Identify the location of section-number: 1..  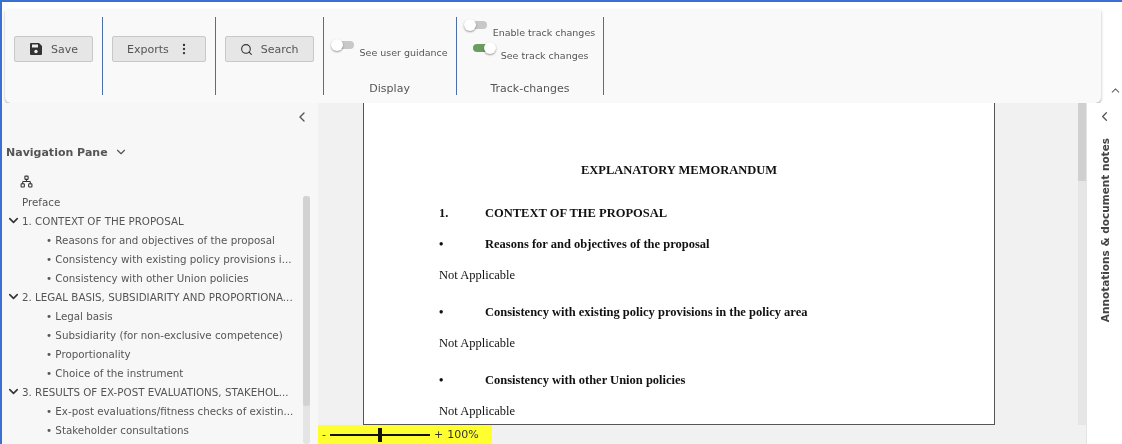
(444, 213).